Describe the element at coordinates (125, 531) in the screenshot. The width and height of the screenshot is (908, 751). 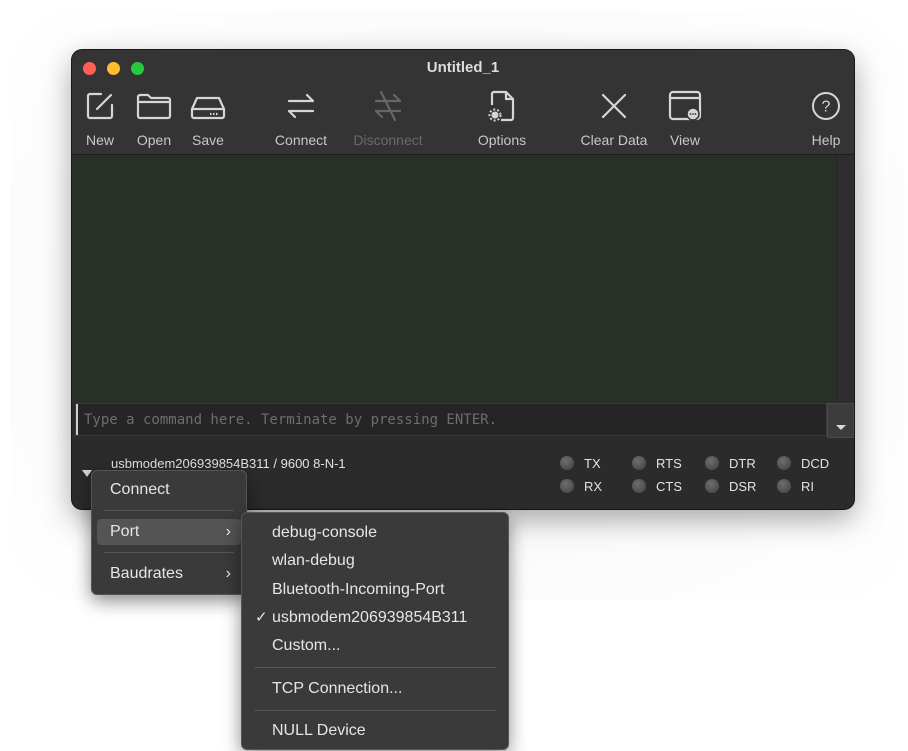
I see `menu-item-port-label: Port` at that location.